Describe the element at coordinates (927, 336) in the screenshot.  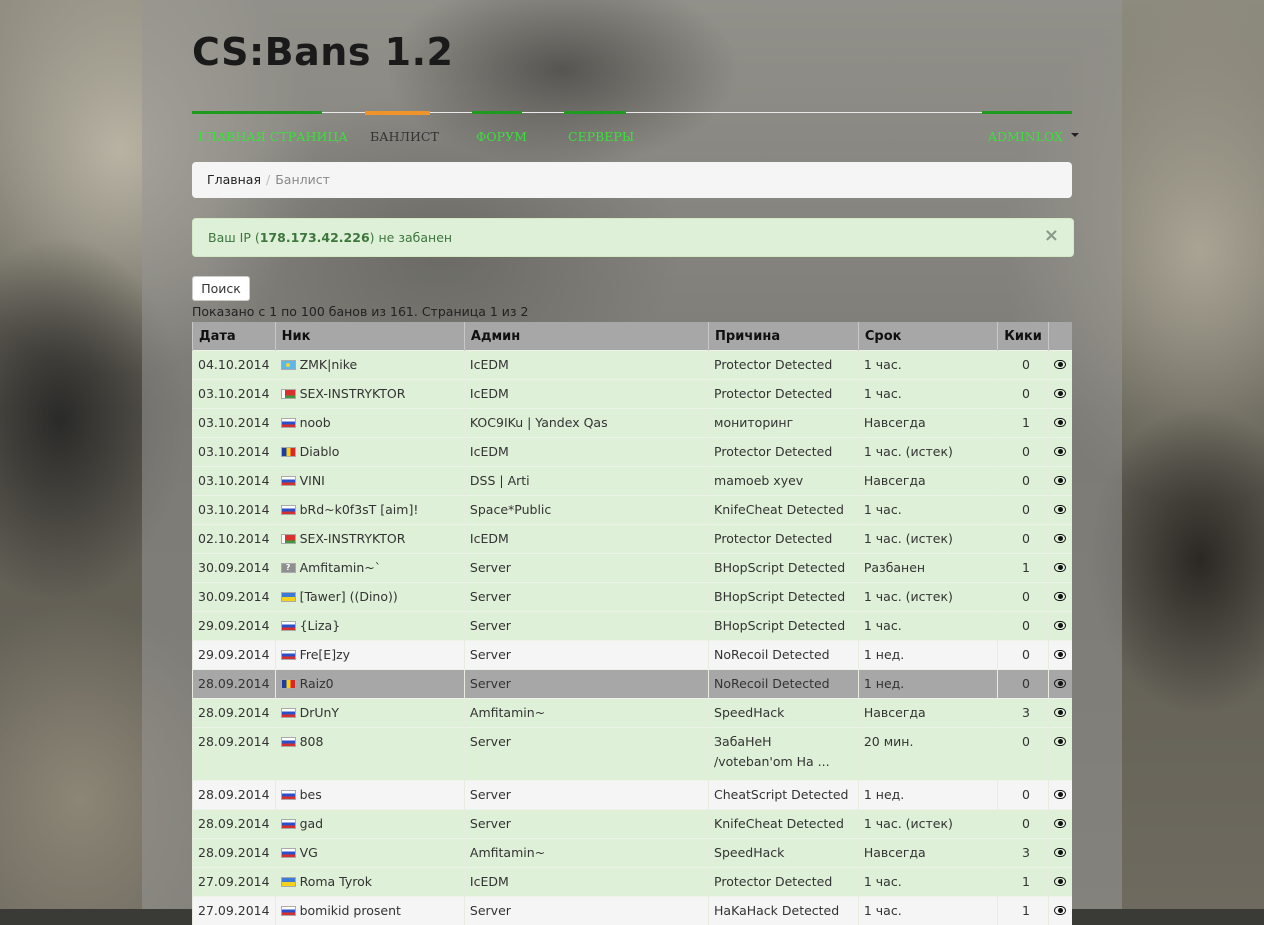
I see `column-header-term: Срок` at that location.